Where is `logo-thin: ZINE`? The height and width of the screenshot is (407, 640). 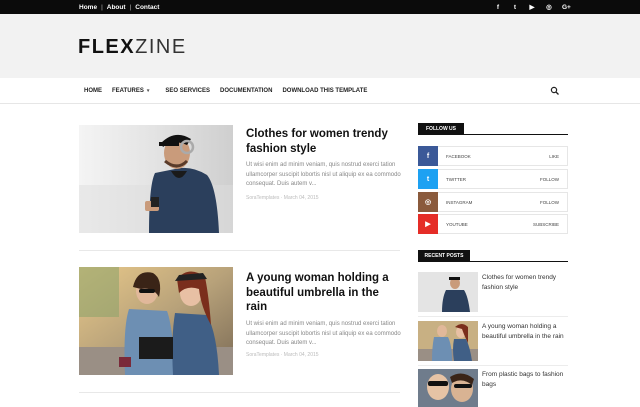
logo-thin: ZINE is located at coordinates (161, 47).